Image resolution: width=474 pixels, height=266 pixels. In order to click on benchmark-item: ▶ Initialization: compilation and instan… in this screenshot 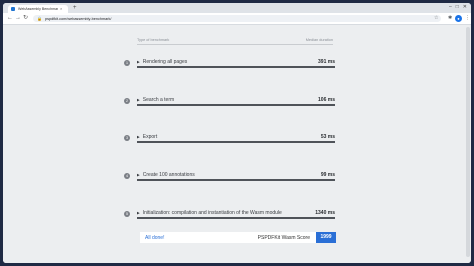, I will do `click(236, 213)`.